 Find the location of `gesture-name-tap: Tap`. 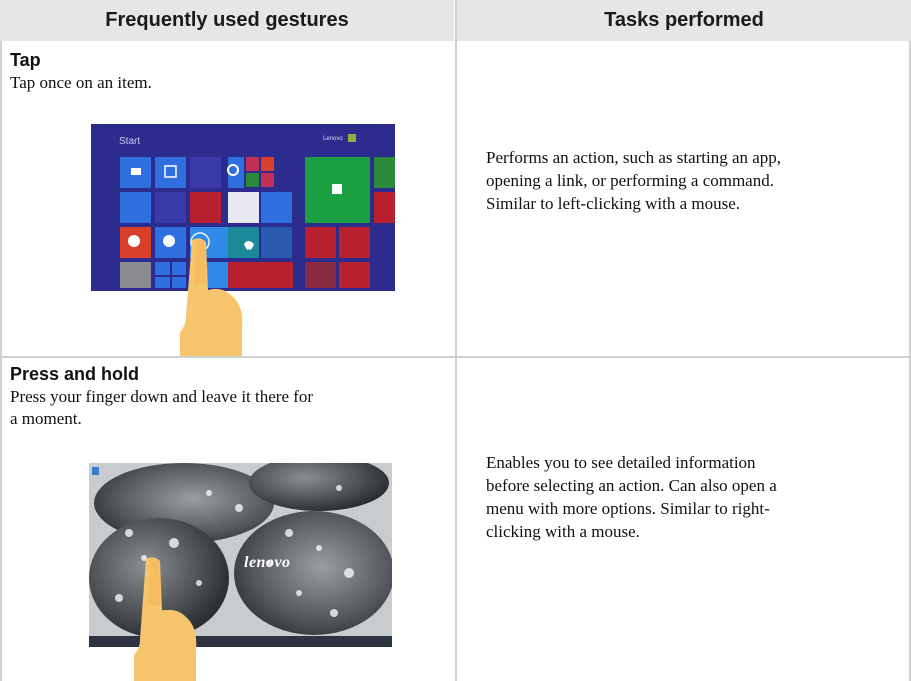

gesture-name-tap: Tap is located at coordinates (25, 60).